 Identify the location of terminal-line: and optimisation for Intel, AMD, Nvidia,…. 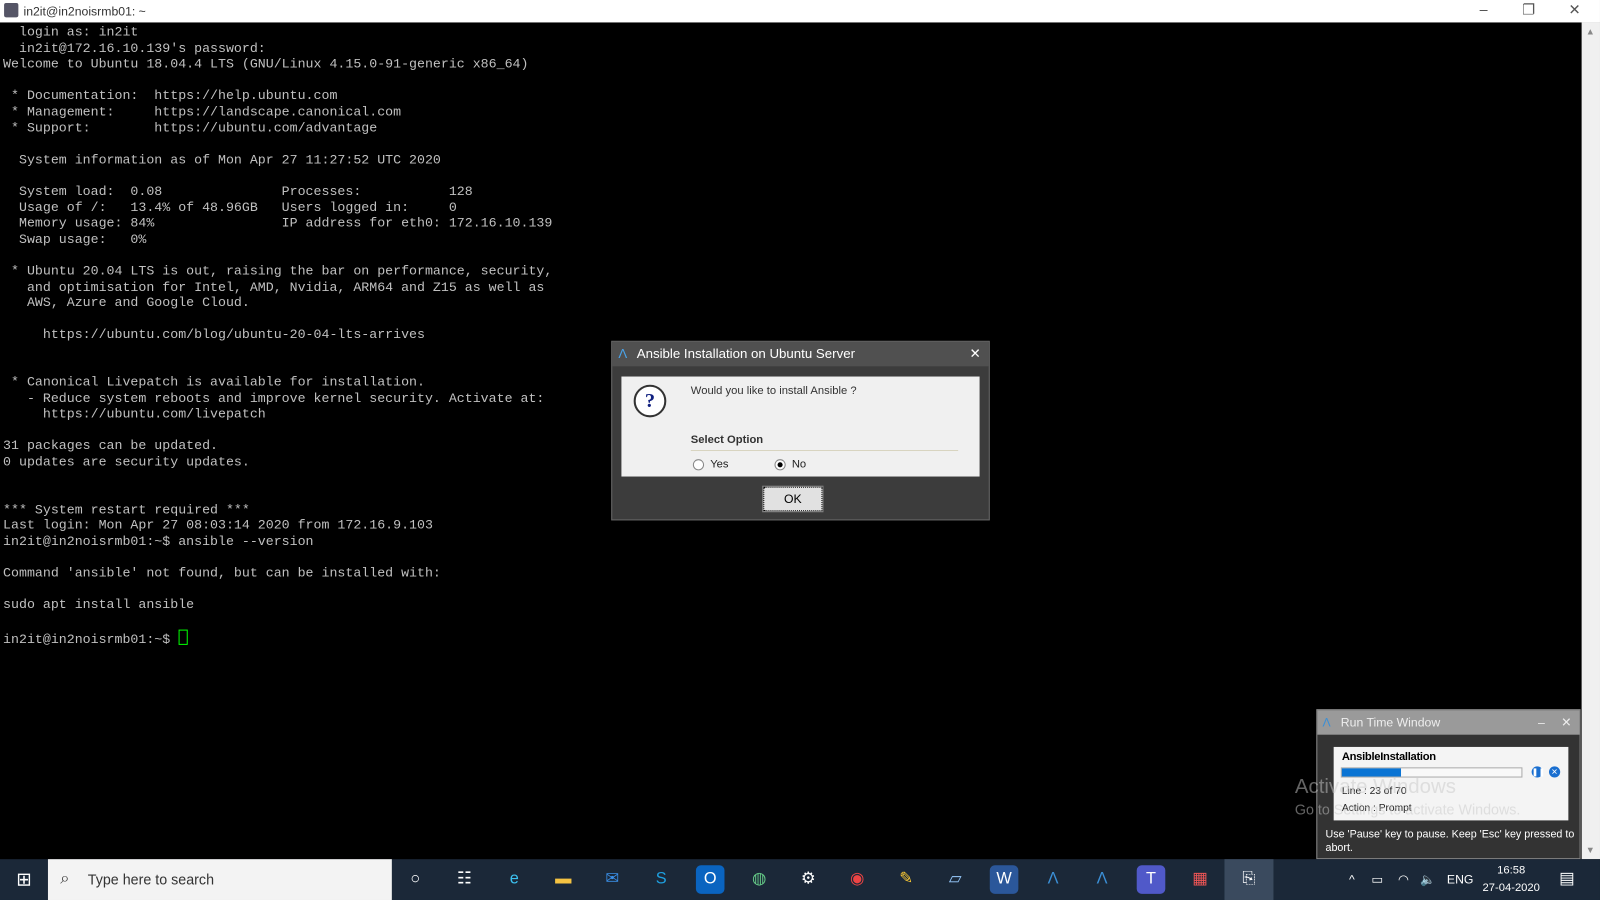
(274, 287).